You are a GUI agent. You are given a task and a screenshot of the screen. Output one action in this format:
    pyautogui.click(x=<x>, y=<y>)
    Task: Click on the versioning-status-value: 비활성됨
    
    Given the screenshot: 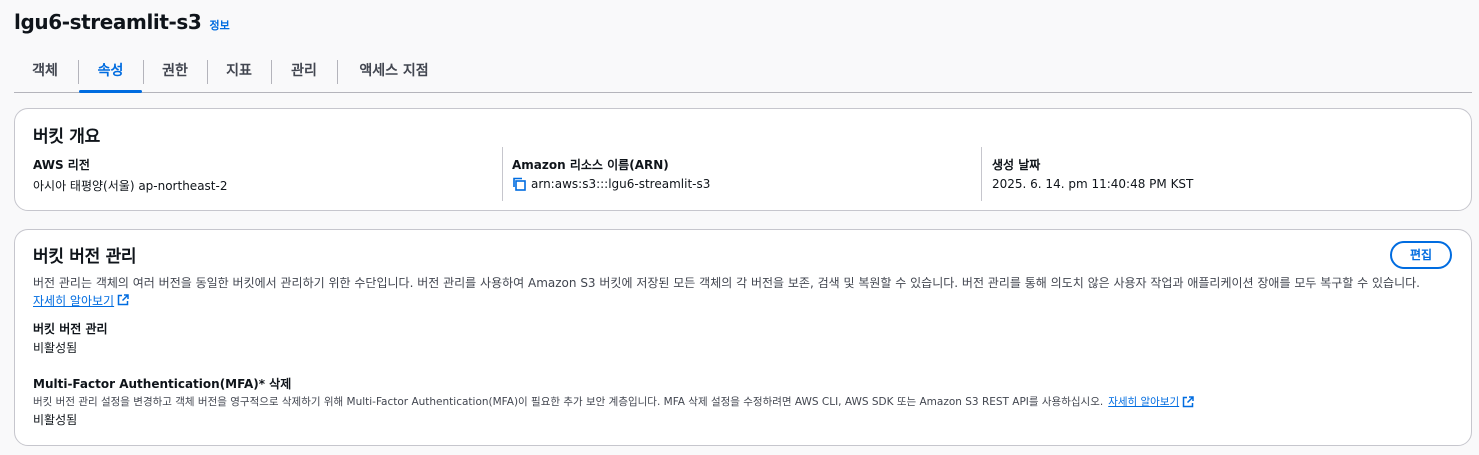 What is the action you would take?
    pyautogui.click(x=55, y=348)
    